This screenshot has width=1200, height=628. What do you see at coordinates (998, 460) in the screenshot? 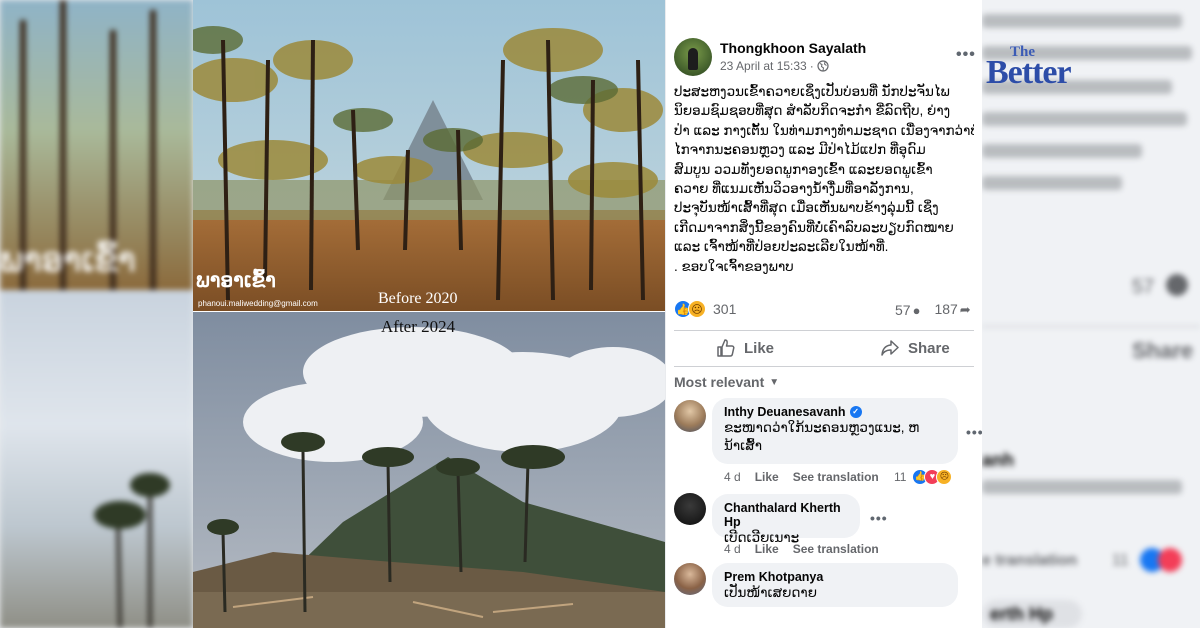
I see `blurred-name-fragment: anh` at bounding box center [998, 460].